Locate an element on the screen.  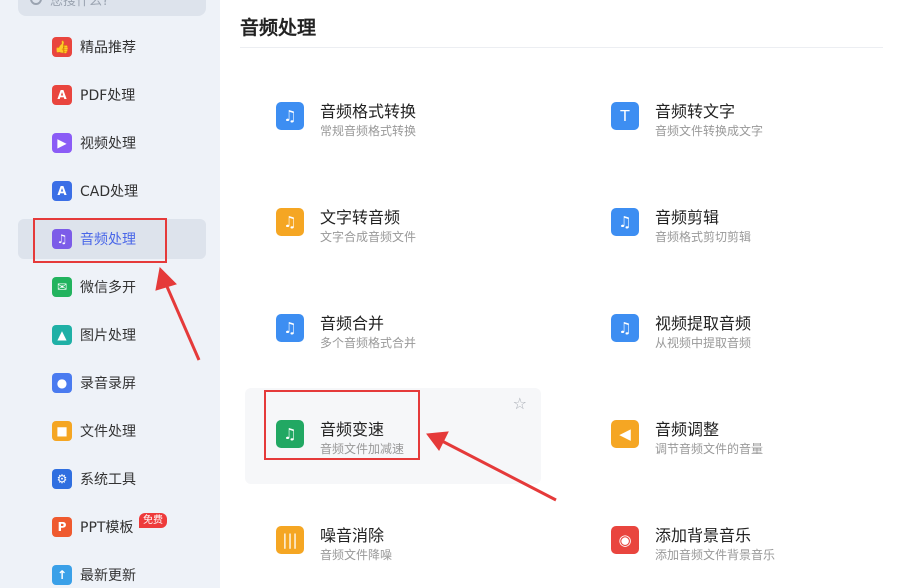
tool-description: 文字合成音频文件 is located at coordinates (368, 237).